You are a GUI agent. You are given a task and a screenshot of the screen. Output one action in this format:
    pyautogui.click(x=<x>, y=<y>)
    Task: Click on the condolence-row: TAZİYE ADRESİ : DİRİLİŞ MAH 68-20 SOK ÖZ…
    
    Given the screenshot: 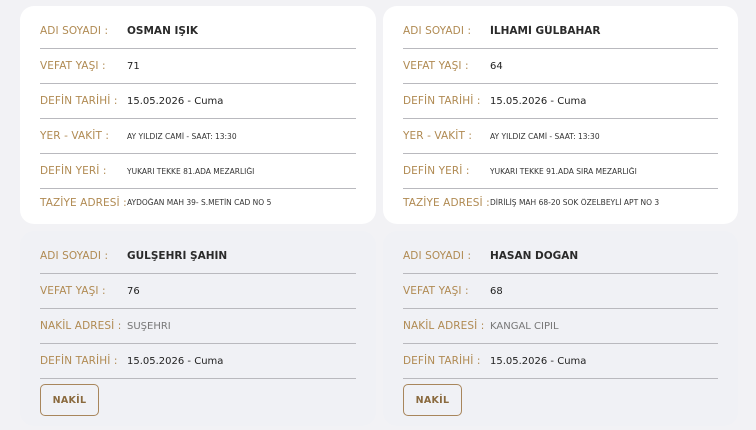 What is the action you would take?
    pyautogui.click(x=560, y=202)
    